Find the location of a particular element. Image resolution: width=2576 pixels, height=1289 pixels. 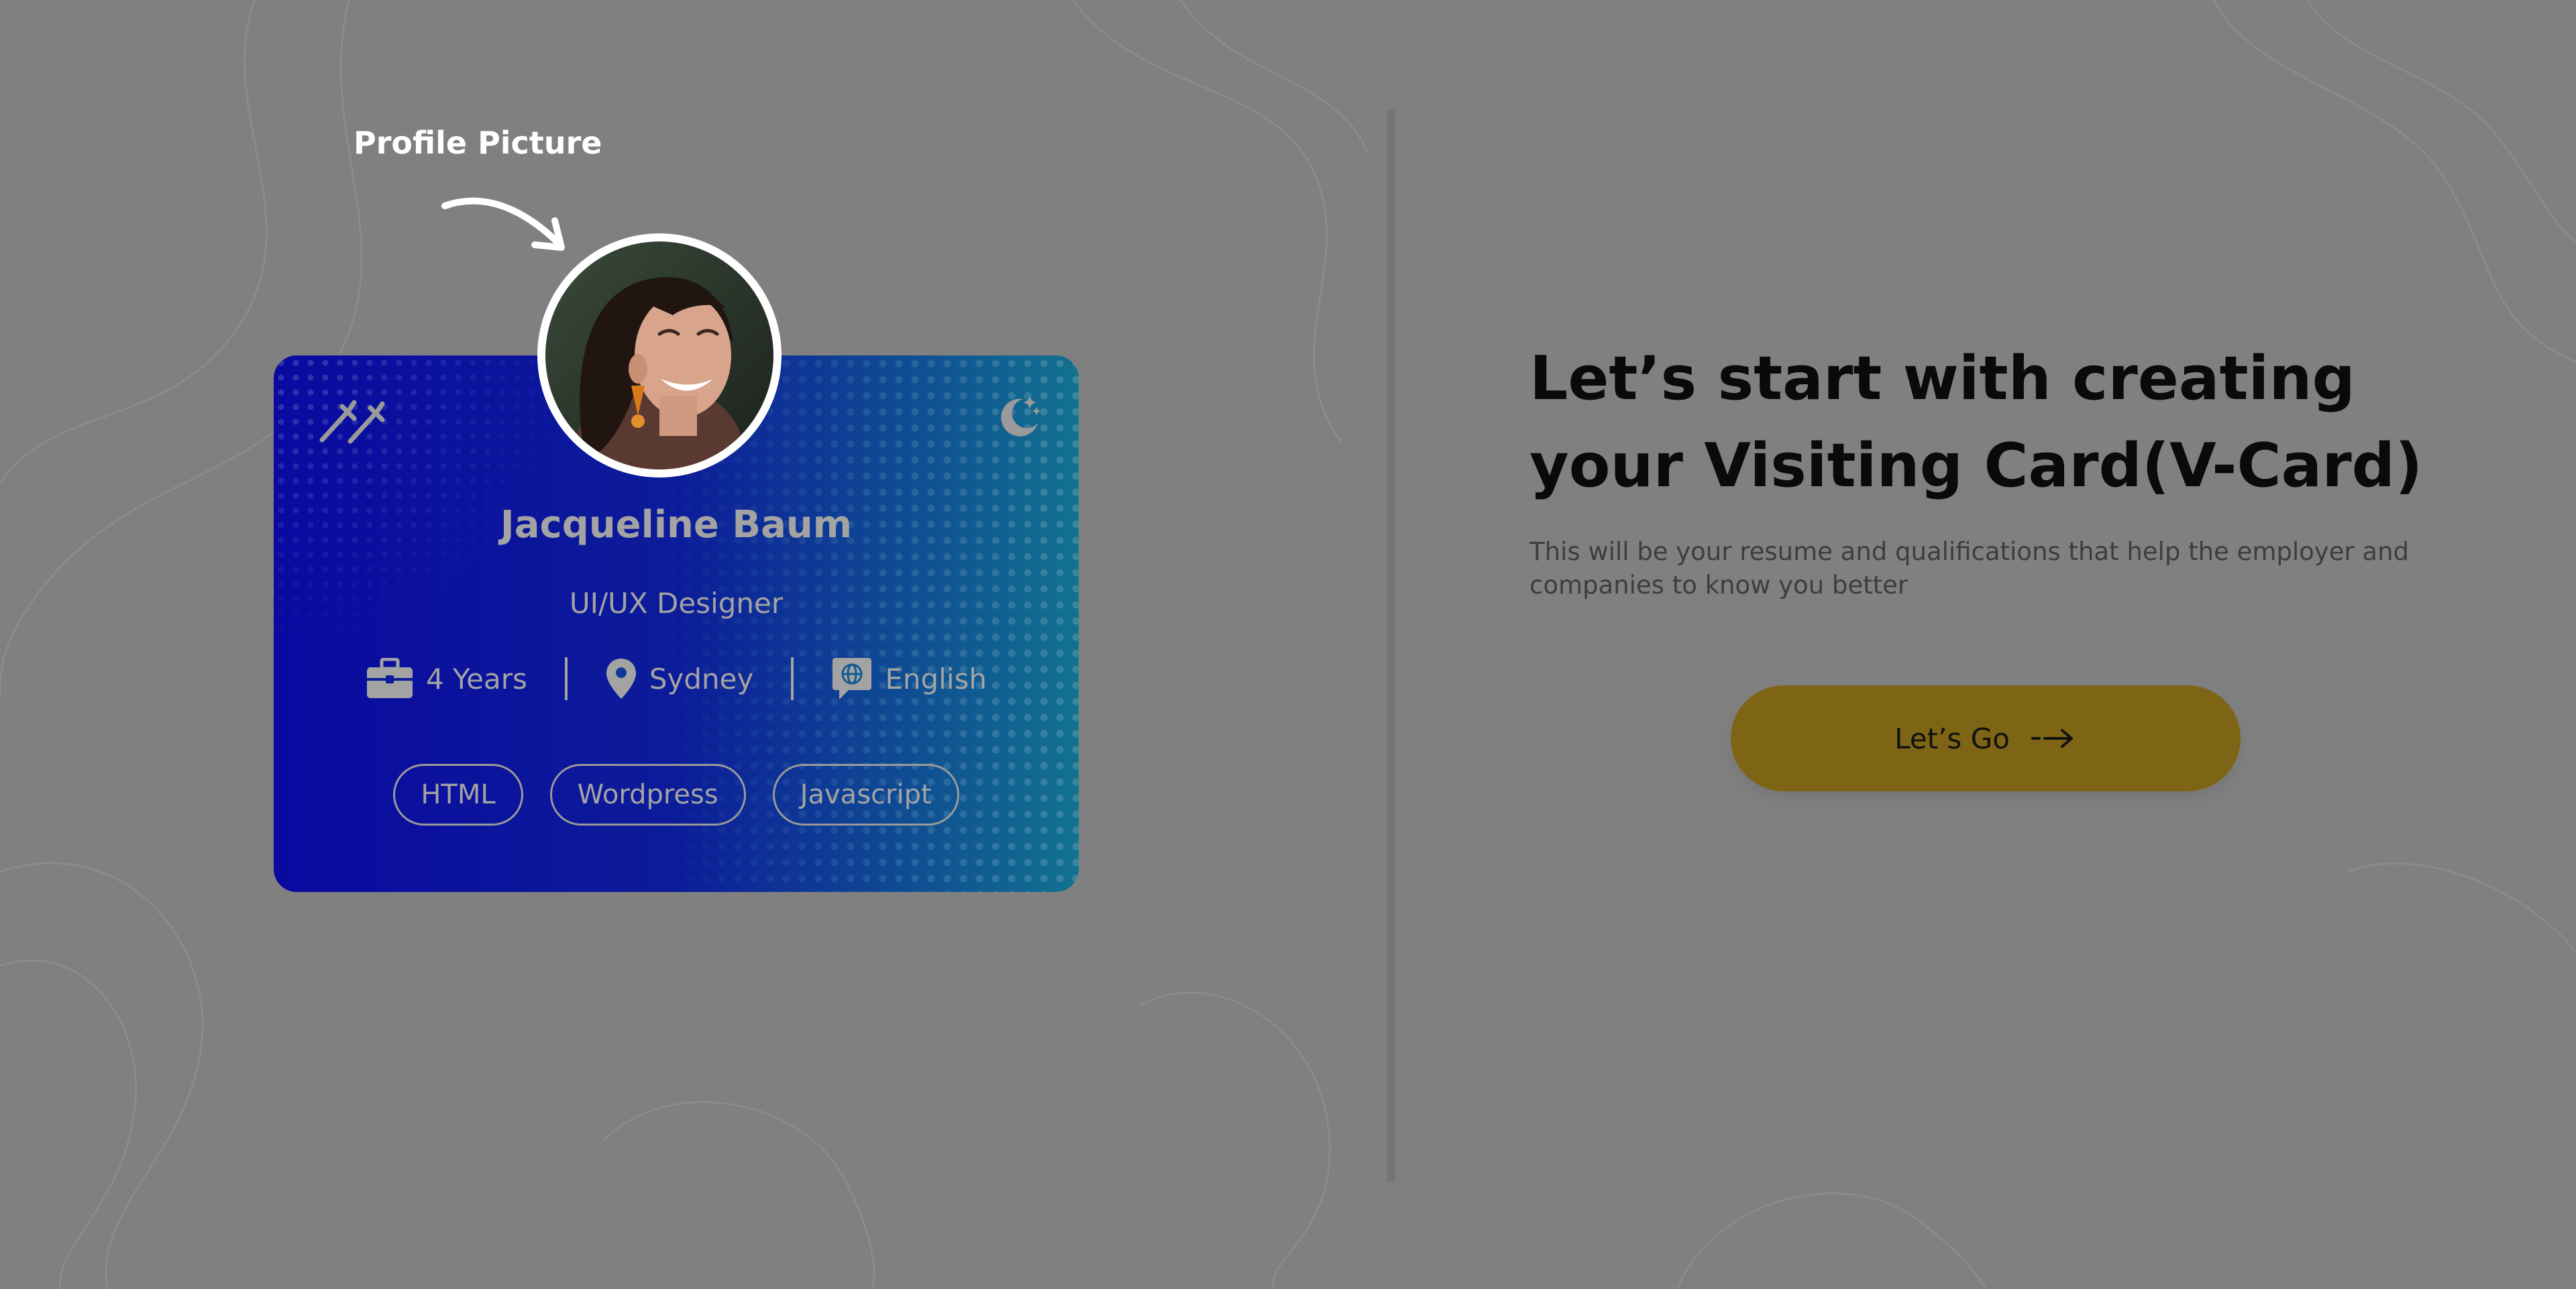

profile-picture is located at coordinates (659, 356).